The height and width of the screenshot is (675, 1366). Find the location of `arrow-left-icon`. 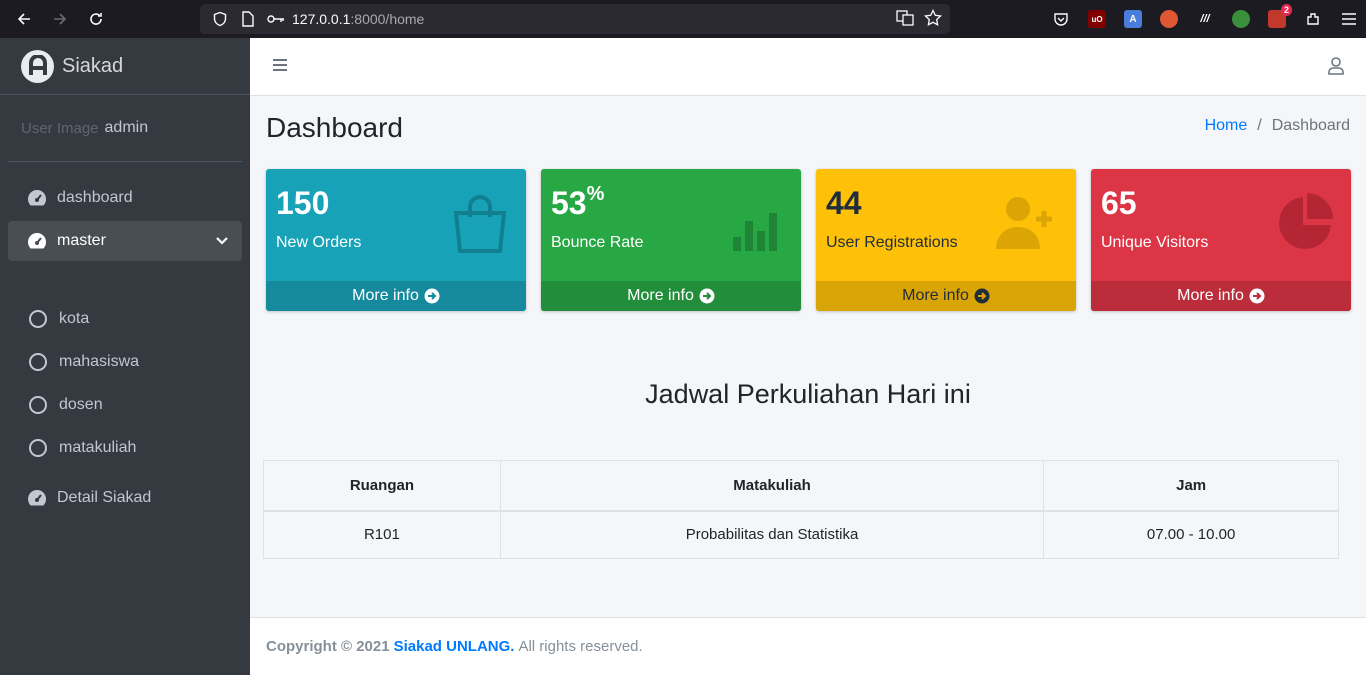

arrow-left-icon is located at coordinates (23, 19).